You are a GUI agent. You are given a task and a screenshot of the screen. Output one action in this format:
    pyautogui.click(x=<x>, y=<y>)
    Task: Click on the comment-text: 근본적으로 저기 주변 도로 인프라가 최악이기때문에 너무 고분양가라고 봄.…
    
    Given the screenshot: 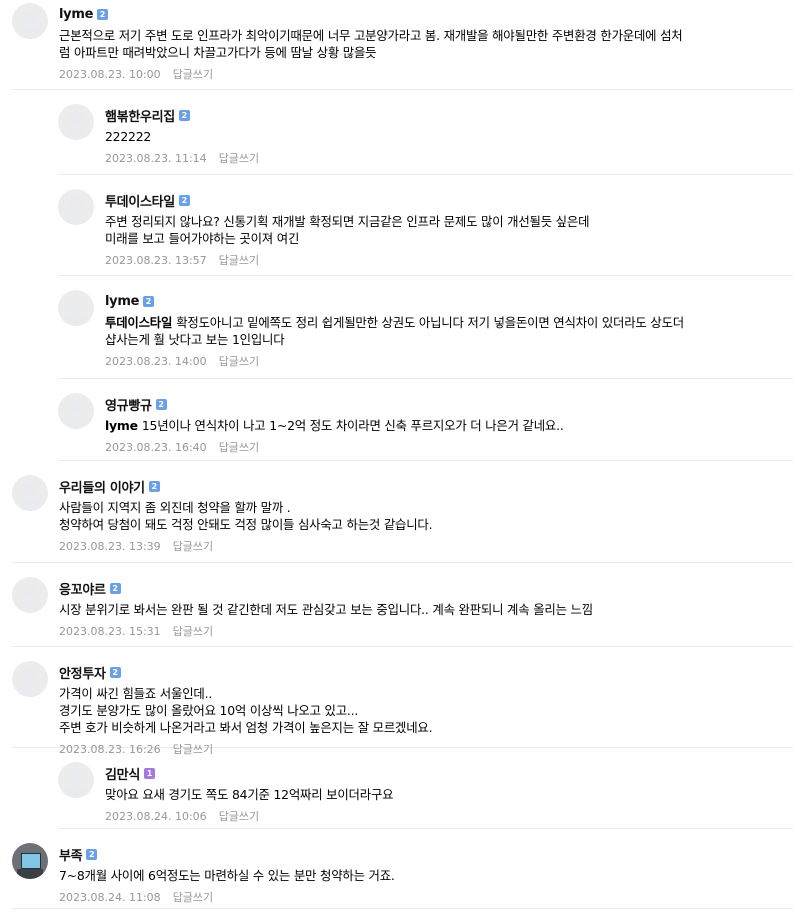 What is the action you would take?
    pyautogui.click(x=426, y=44)
    